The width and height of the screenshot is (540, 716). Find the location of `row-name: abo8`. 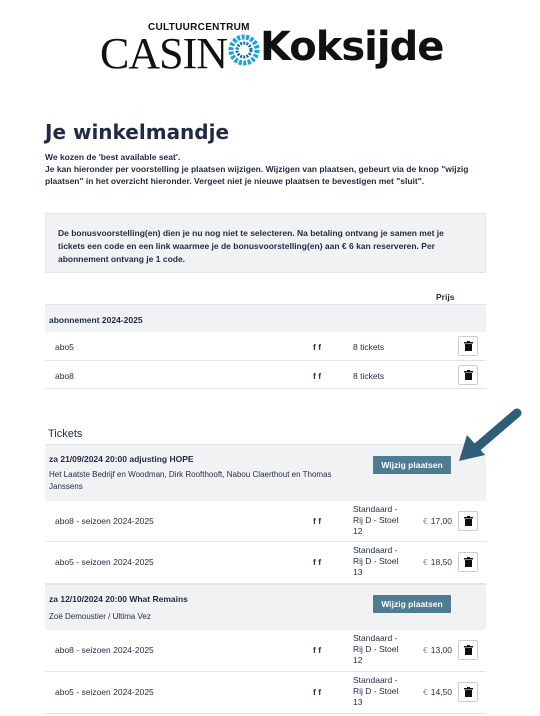

row-name: abo8 is located at coordinates (64, 376).